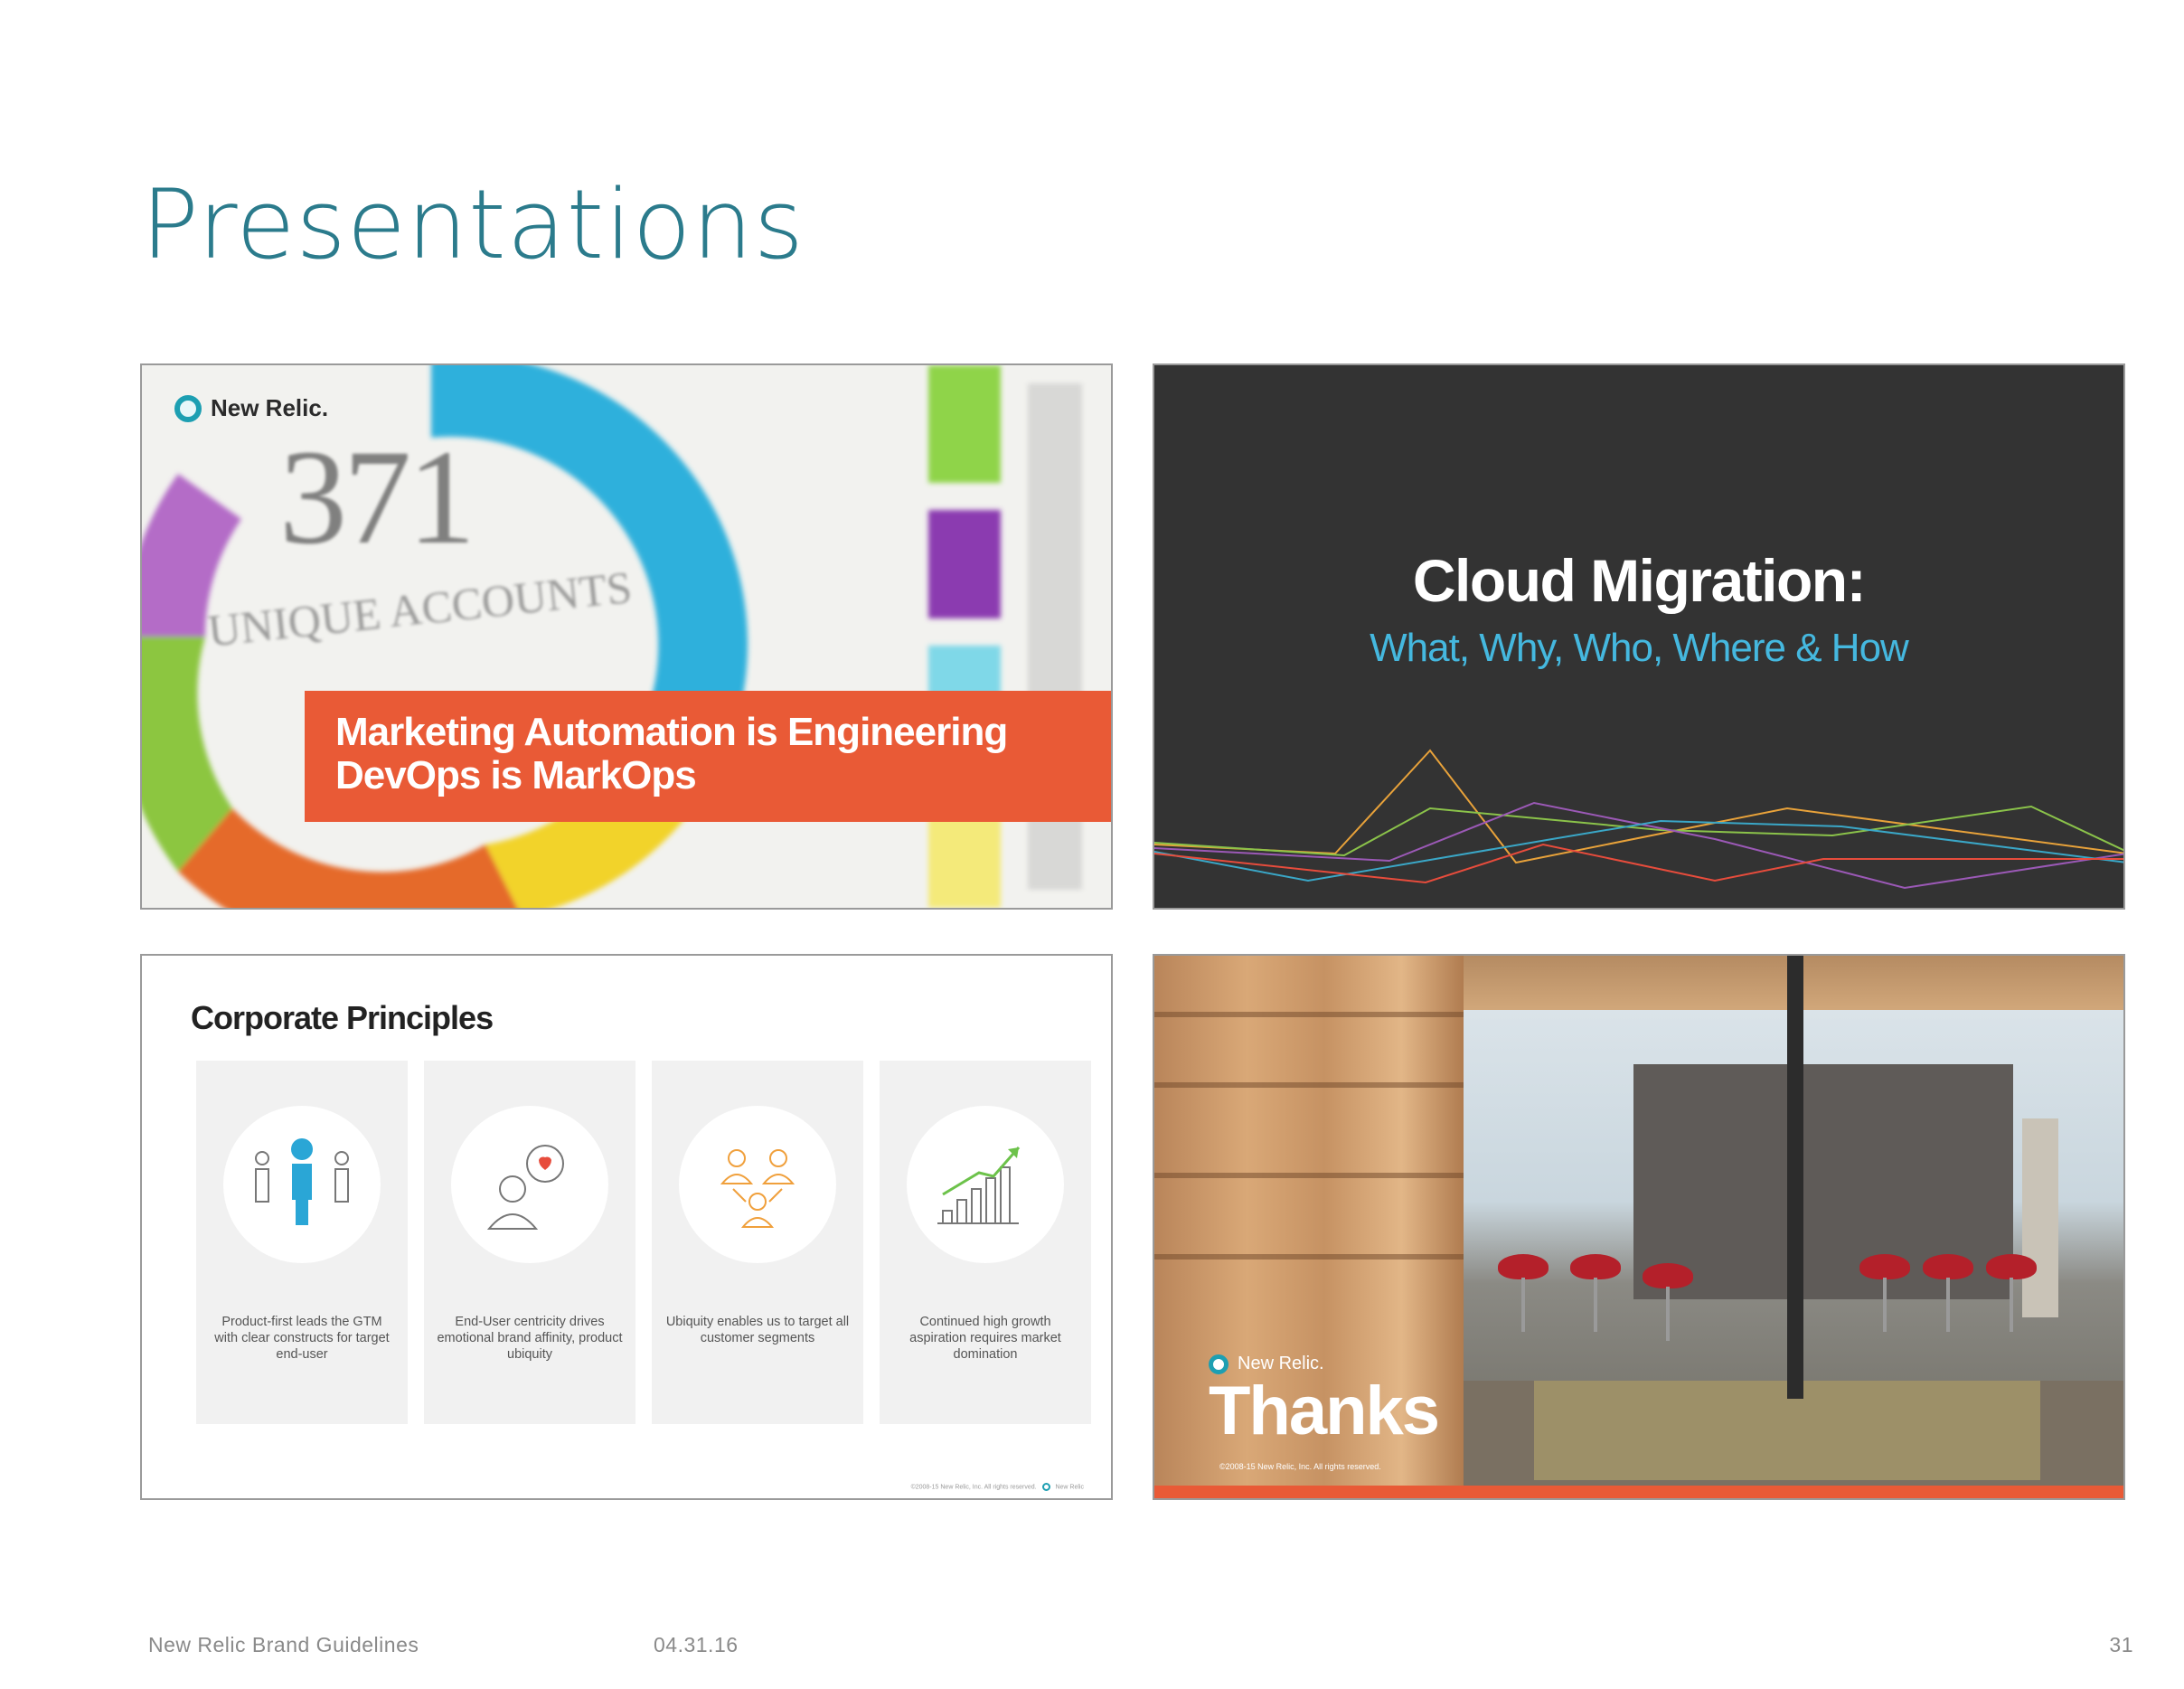  Describe the element at coordinates (1638, 1492) in the screenshot. I see `accent-bar` at that location.